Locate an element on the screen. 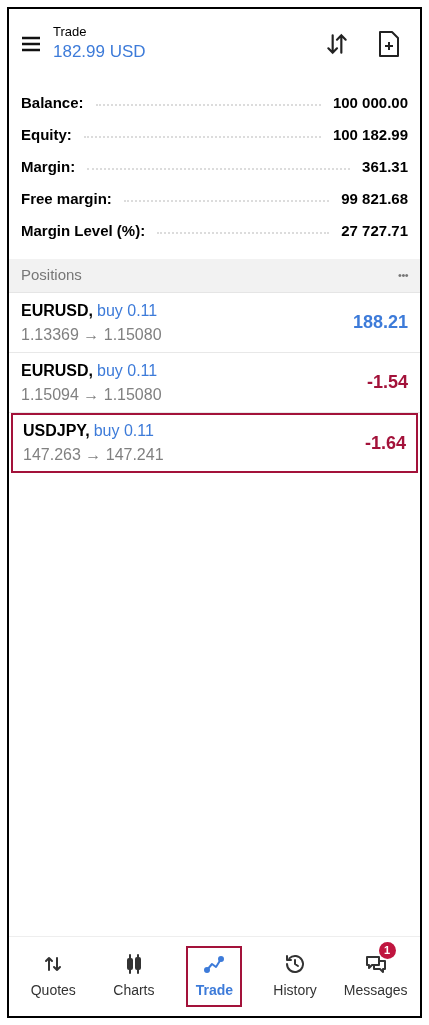 The width and height of the screenshot is (429, 1025). summary-value: 27 727.71 is located at coordinates (374, 230).